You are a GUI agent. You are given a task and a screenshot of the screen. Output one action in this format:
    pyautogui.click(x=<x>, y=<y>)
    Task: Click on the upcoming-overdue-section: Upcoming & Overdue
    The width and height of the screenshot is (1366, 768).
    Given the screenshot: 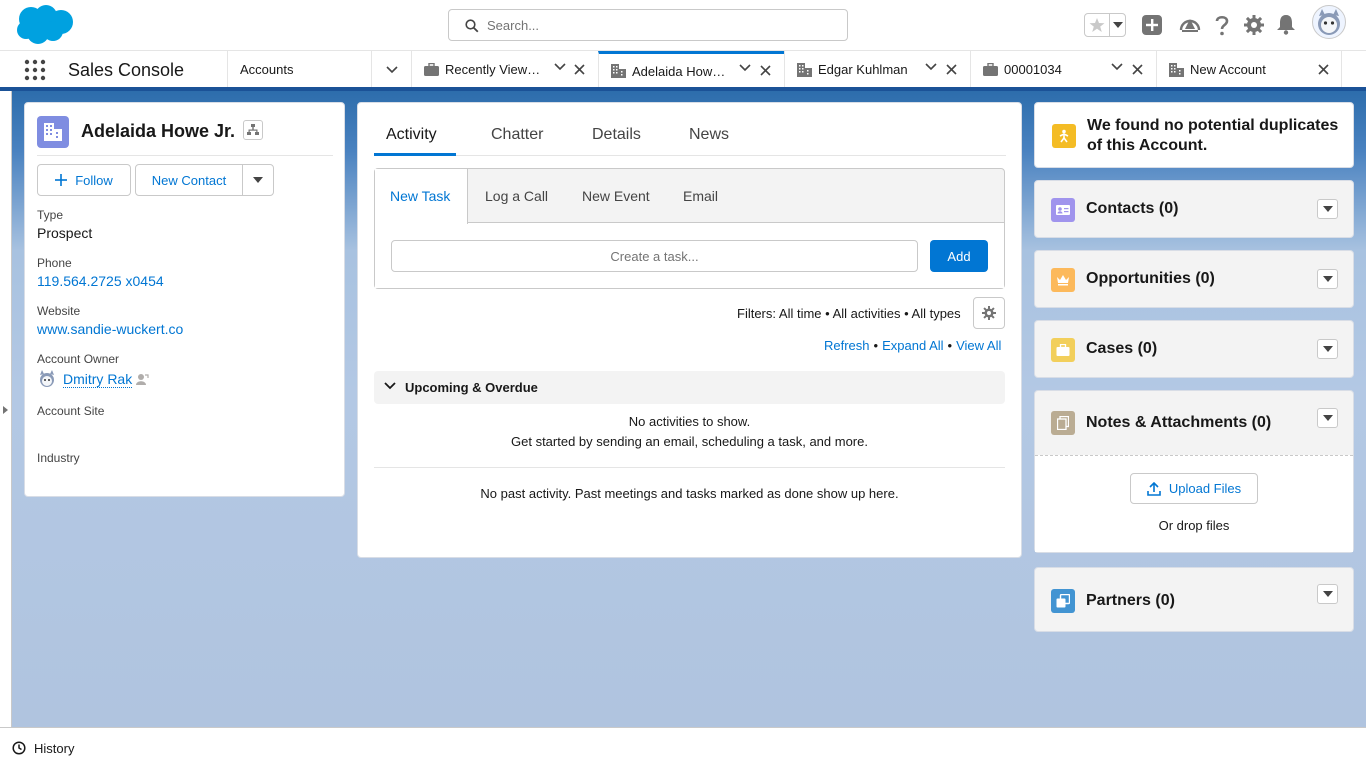 What is the action you would take?
    pyautogui.click(x=689, y=387)
    